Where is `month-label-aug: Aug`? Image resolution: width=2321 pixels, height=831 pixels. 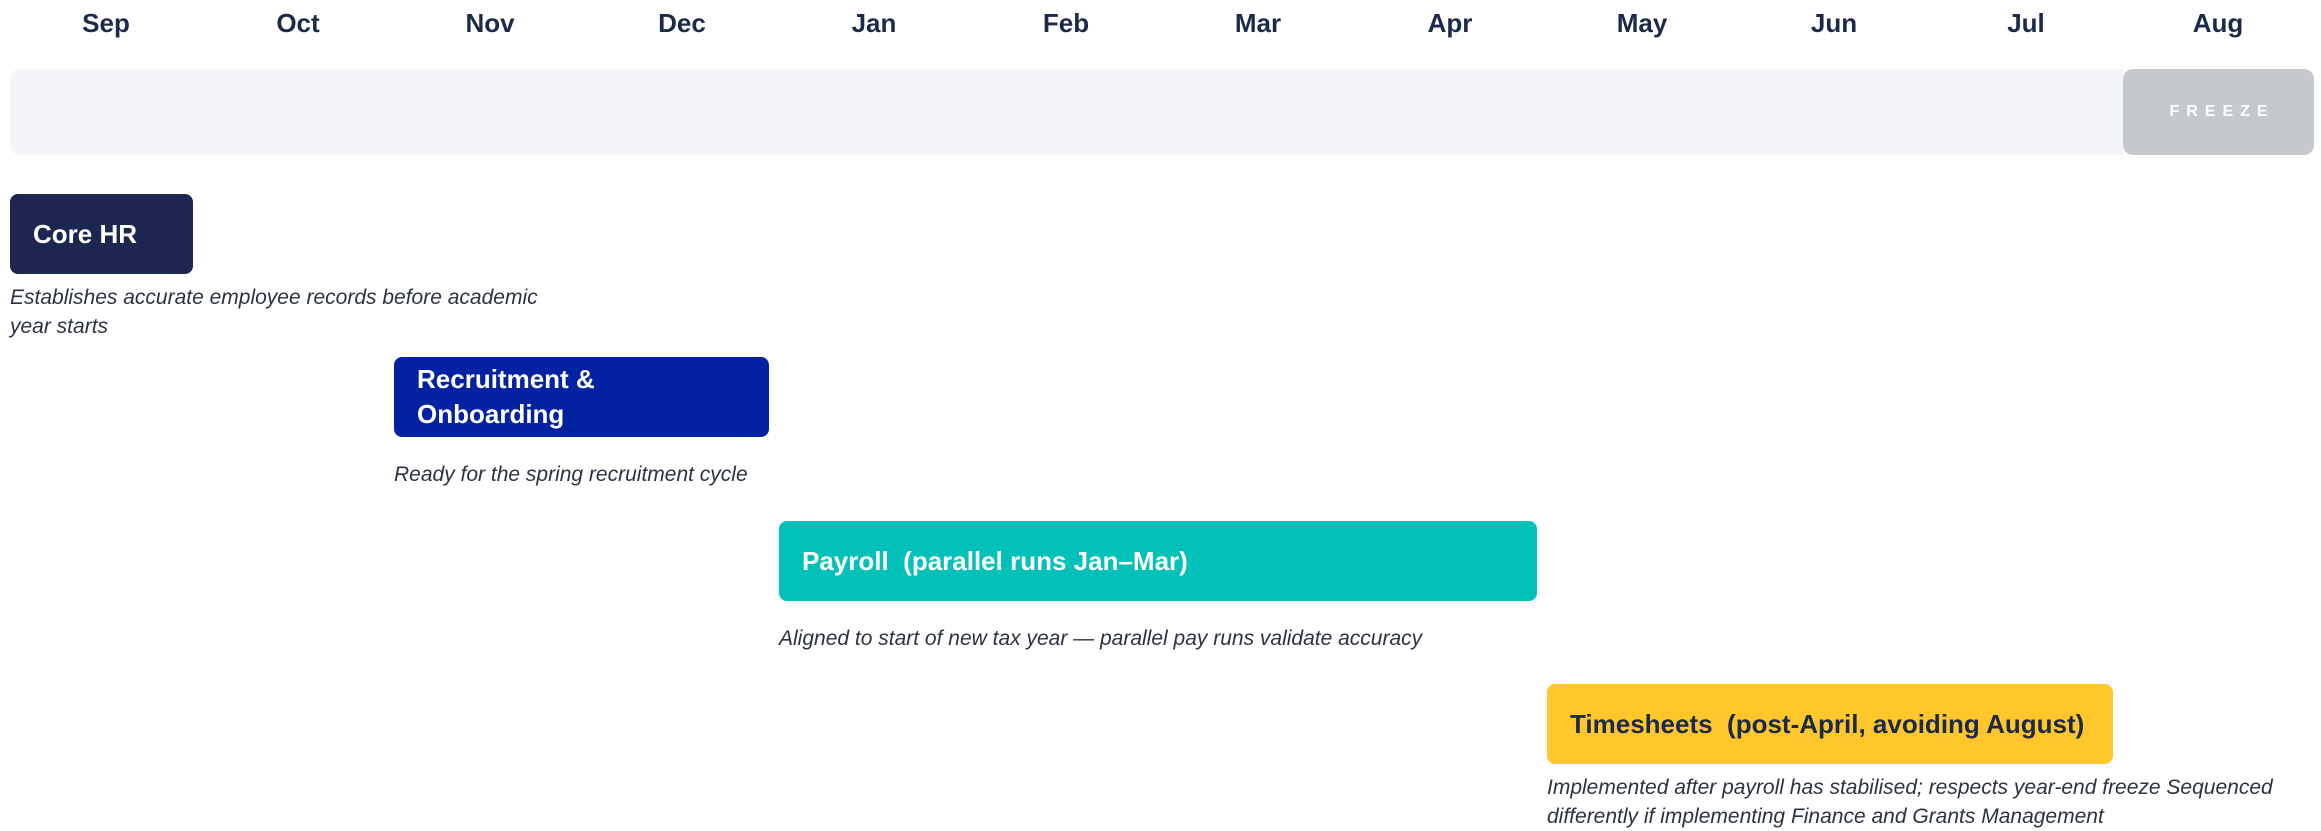 month-label-aug: Aug is located at coordinates (2218, 23).